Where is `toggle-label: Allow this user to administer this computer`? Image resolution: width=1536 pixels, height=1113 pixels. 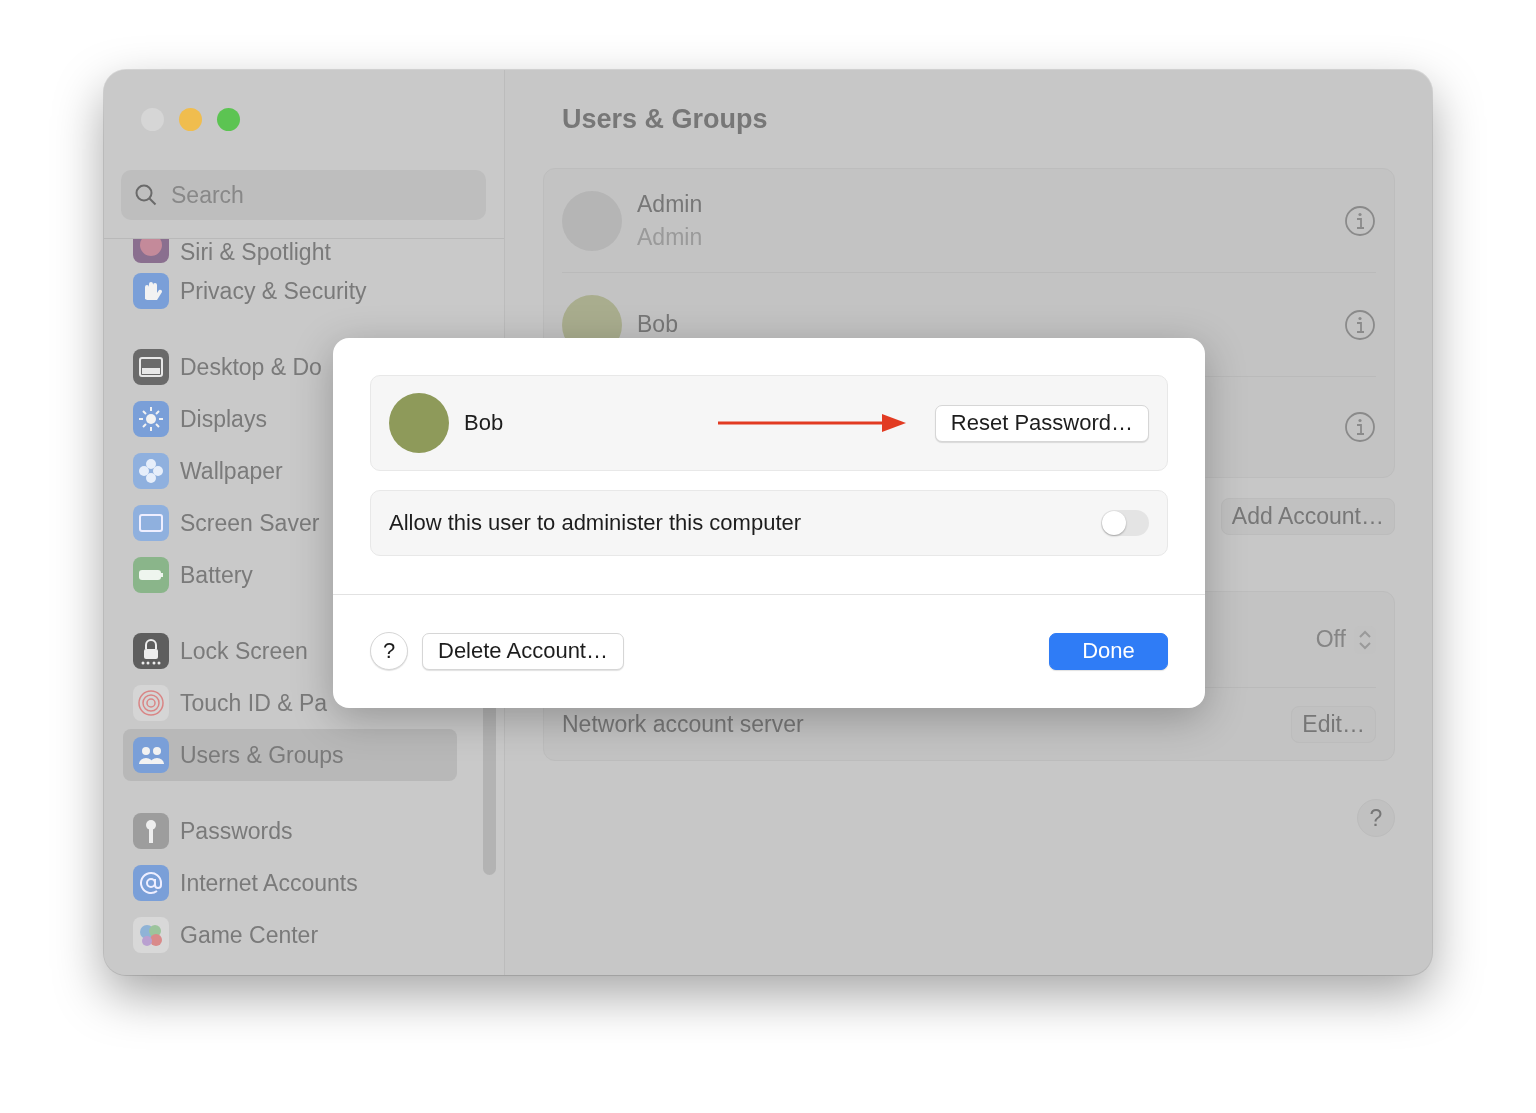 toggle-label: Allow this user to administer this computer is located at coordinates (595, 523).